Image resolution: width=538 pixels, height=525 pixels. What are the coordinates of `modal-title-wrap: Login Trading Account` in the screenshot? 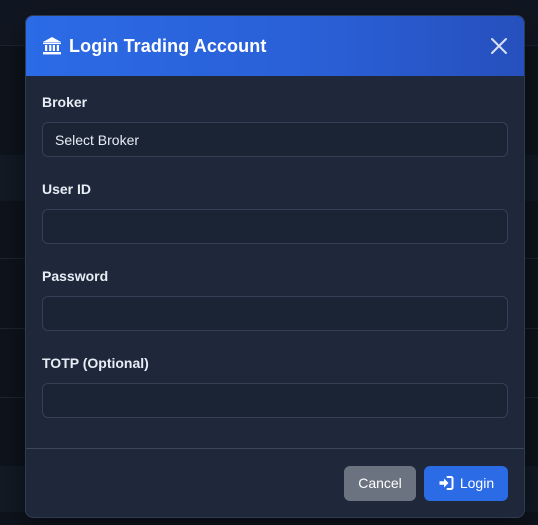 It's located at (154, 46).